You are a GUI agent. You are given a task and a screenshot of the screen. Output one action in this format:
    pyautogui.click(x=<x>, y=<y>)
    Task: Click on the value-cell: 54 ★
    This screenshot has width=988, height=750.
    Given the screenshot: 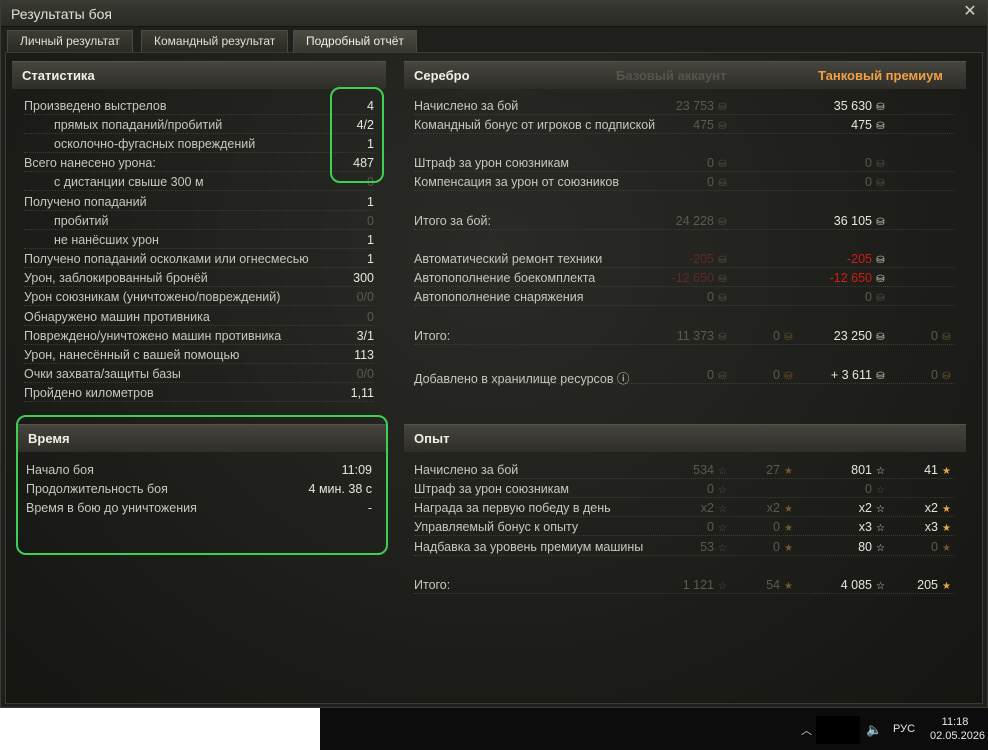 What is the action you would take?
    pyautogui.click(x=780, y=585)
    